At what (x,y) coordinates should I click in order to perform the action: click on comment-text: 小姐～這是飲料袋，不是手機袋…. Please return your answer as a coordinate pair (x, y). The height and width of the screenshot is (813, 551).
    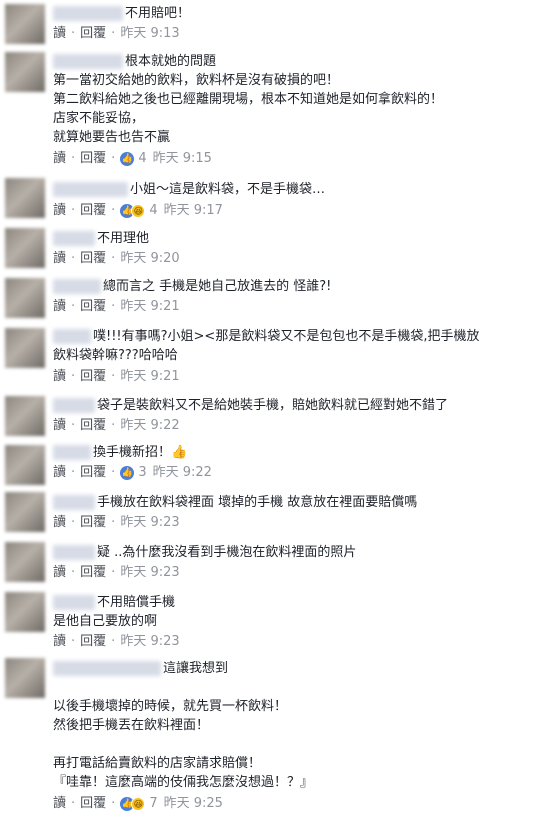
    Looking at the image, I should click on (228, 189).